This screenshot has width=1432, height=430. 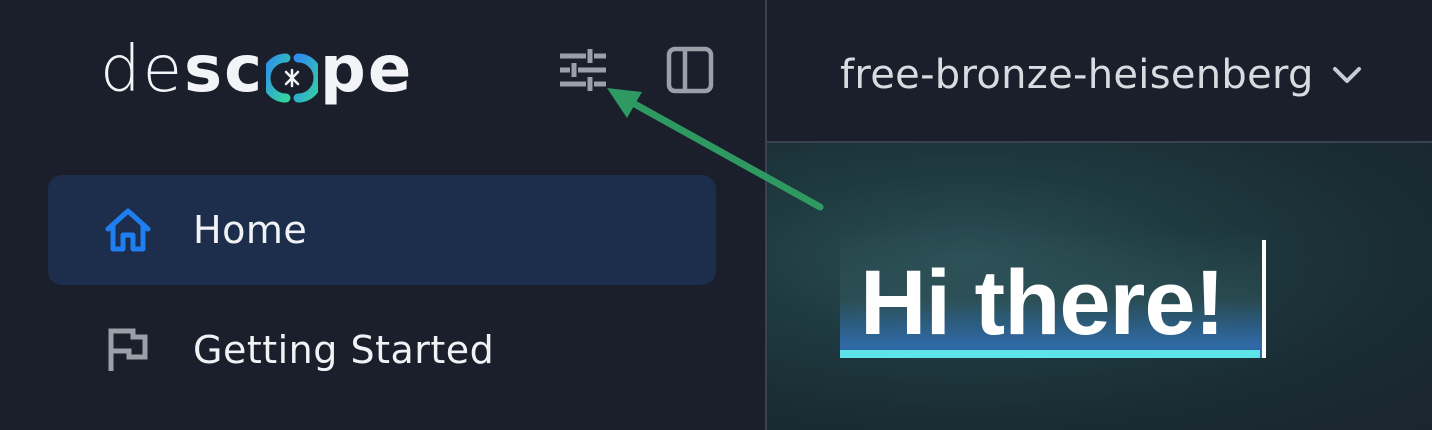 I want to click on text-caret, so click(x=1264, y=299).